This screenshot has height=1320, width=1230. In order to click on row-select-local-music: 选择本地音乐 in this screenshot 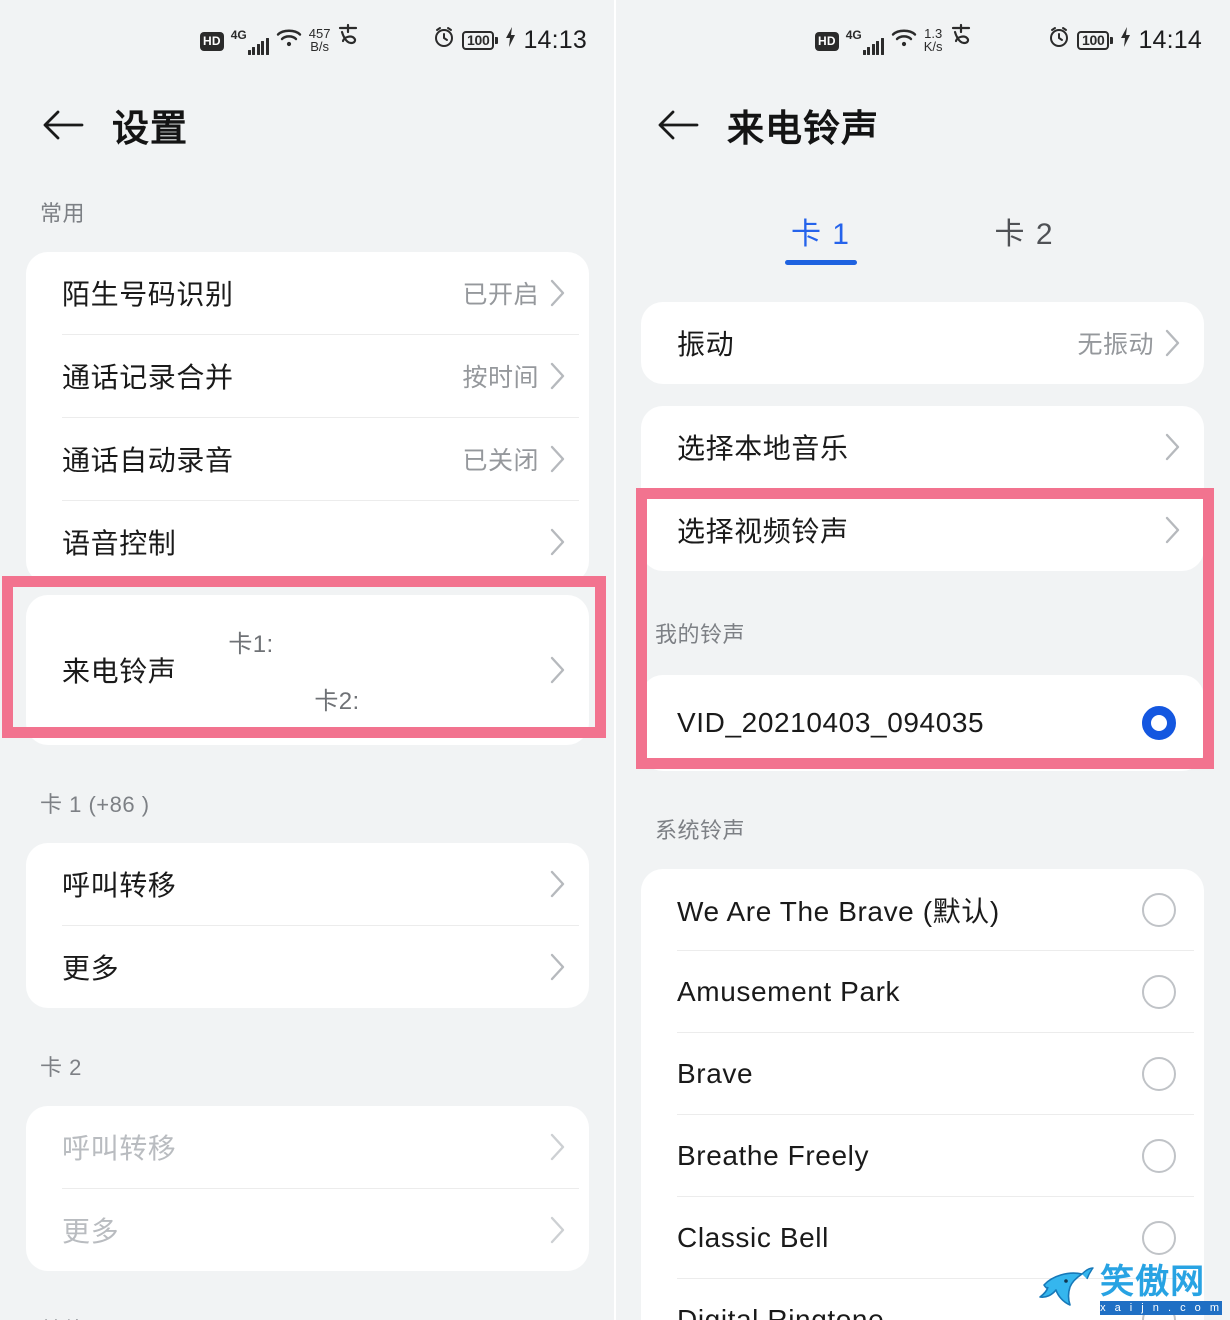, I will do `click(922, 447)`.